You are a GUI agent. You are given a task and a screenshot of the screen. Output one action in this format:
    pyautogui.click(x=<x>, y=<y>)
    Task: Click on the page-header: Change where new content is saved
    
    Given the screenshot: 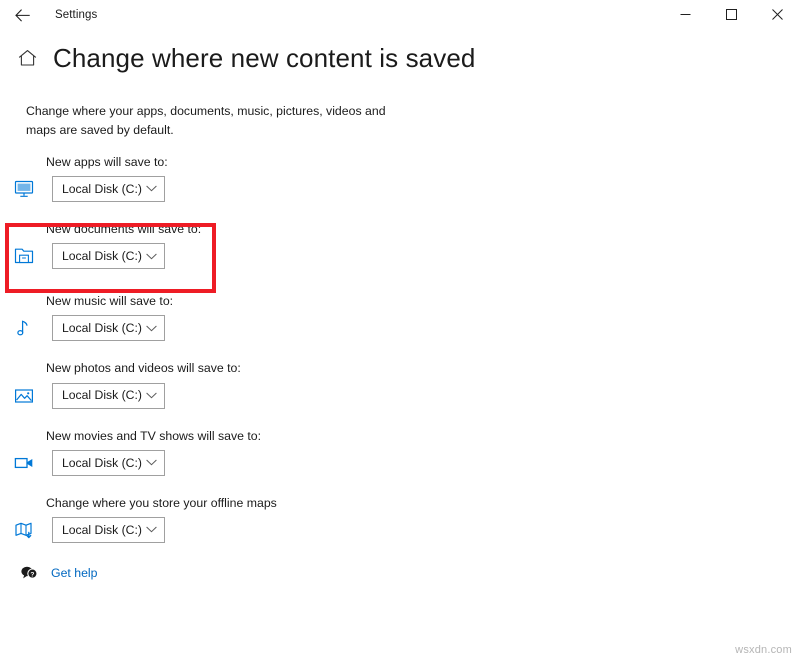 What is the action you would take?
    pyautogui.click(x=409, y=58)
    